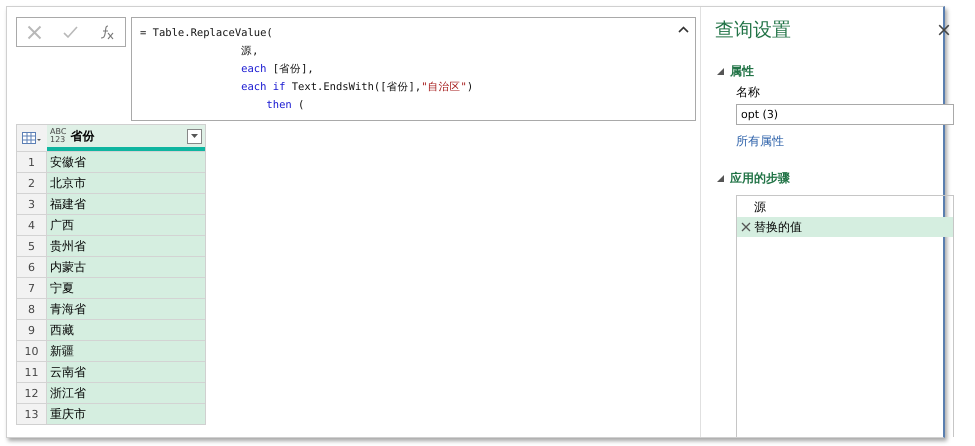 Image resolution: width=975 pixels, height=446 pixels. I want to click on row-number: 5, so click(32, 246).